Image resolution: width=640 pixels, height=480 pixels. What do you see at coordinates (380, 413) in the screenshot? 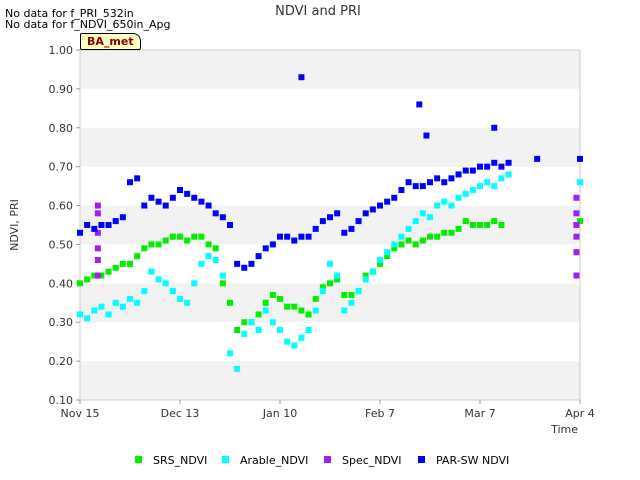
I see `x-tick-label: Feb 7` at bounding box center [380, 413].